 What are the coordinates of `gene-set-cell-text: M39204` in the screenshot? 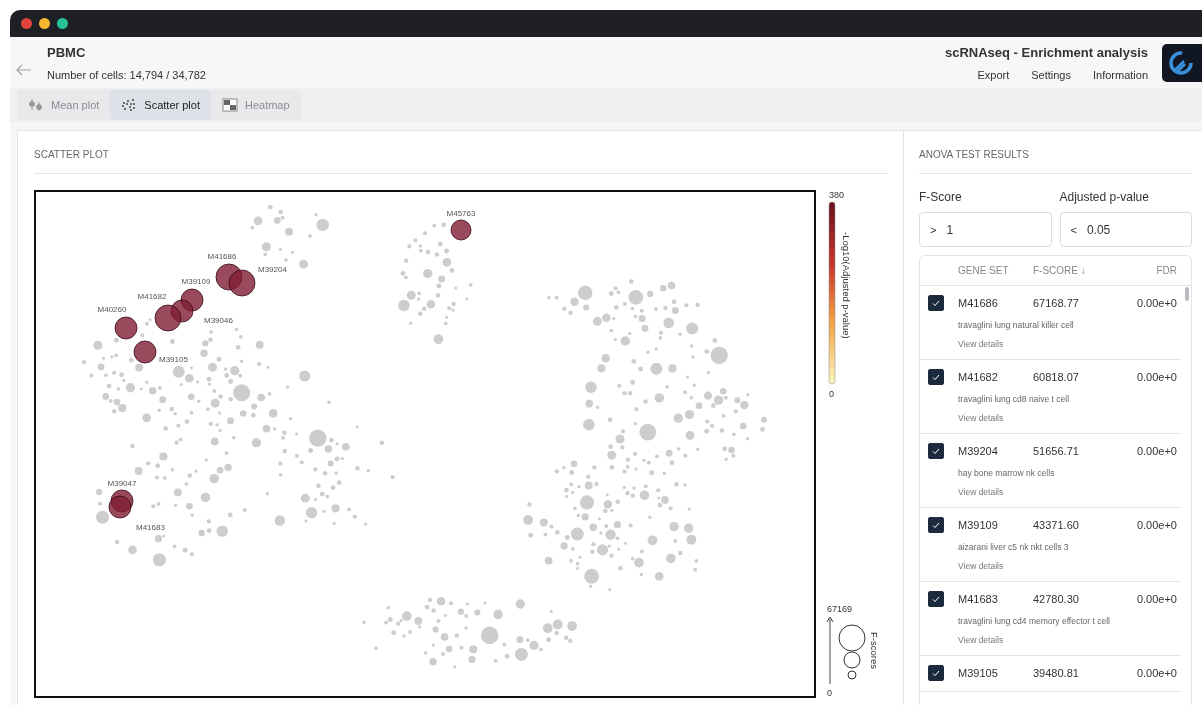 It's located at (978, 451).